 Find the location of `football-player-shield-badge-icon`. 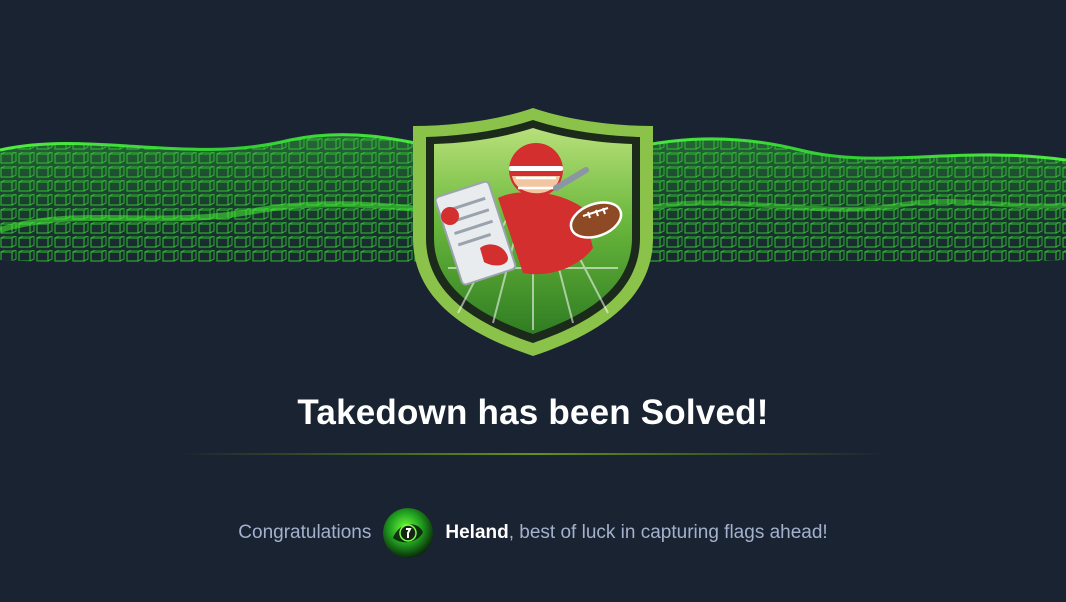

football-player-shield-badge-icon is located at coordinates (533, 232).